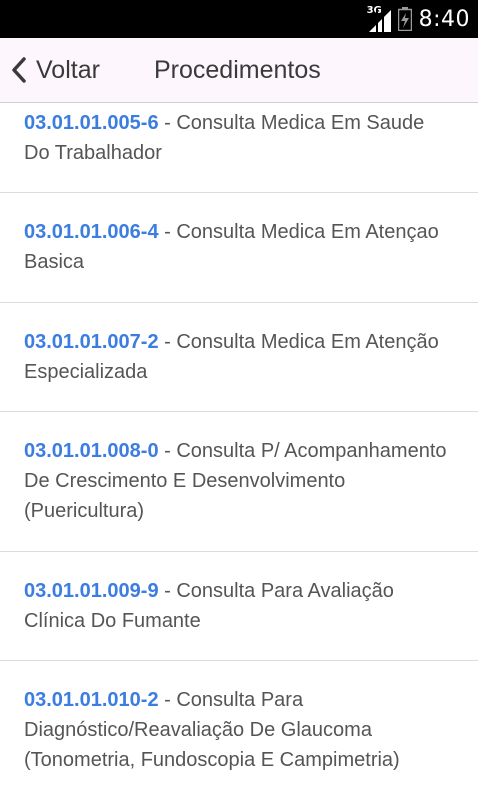 The image size is (478, 799). What do you see at coordinates (68, 69) in the screenshot?
I see `back-label: Voltar` at bounding box center [68, 69].